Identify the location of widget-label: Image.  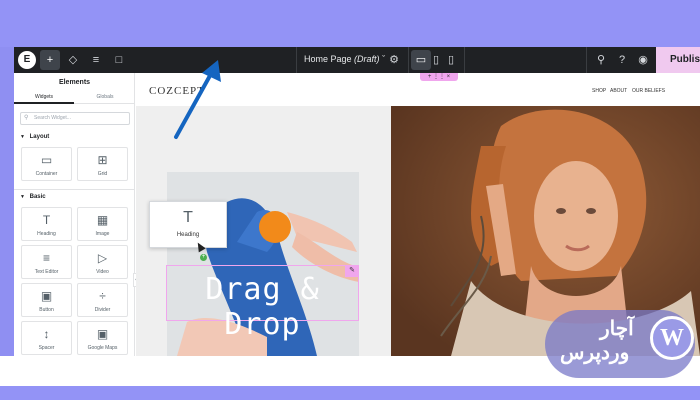
(102, 234).